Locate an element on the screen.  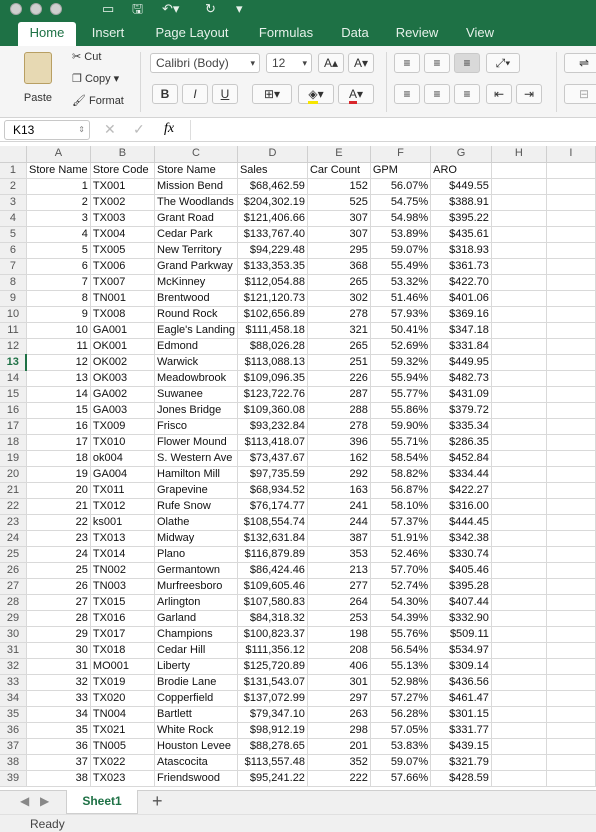
cell: $125,720.89 is located at coordinates (272, 666).